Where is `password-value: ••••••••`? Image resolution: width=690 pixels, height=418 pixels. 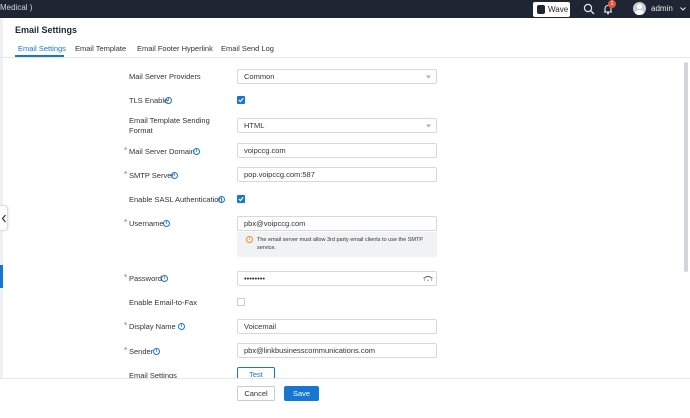
password-value: •••••••• is located at coordinates (255, 278).